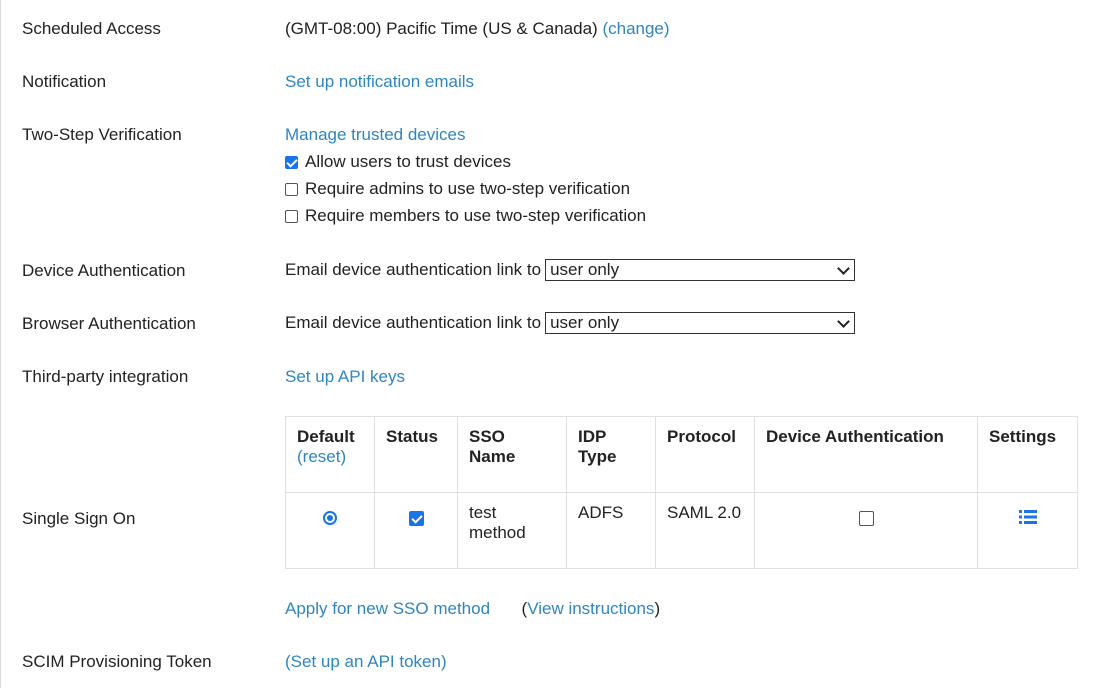 The width and height of the screenshot is (1106, 688). What do you see at coordinates (326, 436) in the screenshot?
I see `col-default-label: Default` at bounding box center [326, 436].